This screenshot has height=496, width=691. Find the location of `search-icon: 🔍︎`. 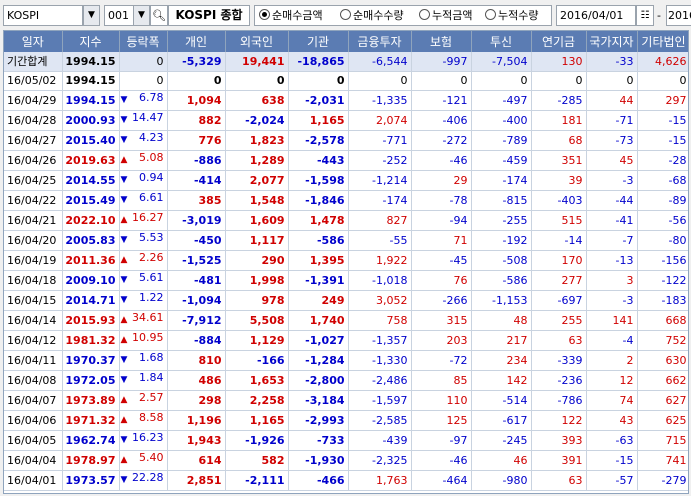

search-icon: 🔍︎ is located at coordinates (159, 15).